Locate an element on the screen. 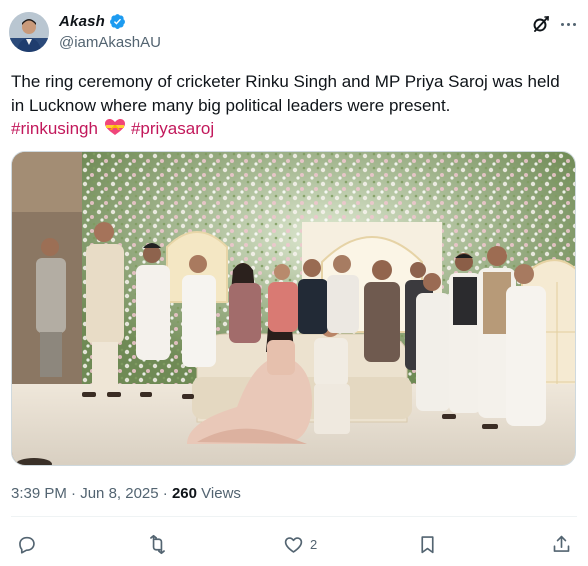 The height and width of the screenshot is (566, 588). author-name-row: Akash is located at coordinates (92, 21).